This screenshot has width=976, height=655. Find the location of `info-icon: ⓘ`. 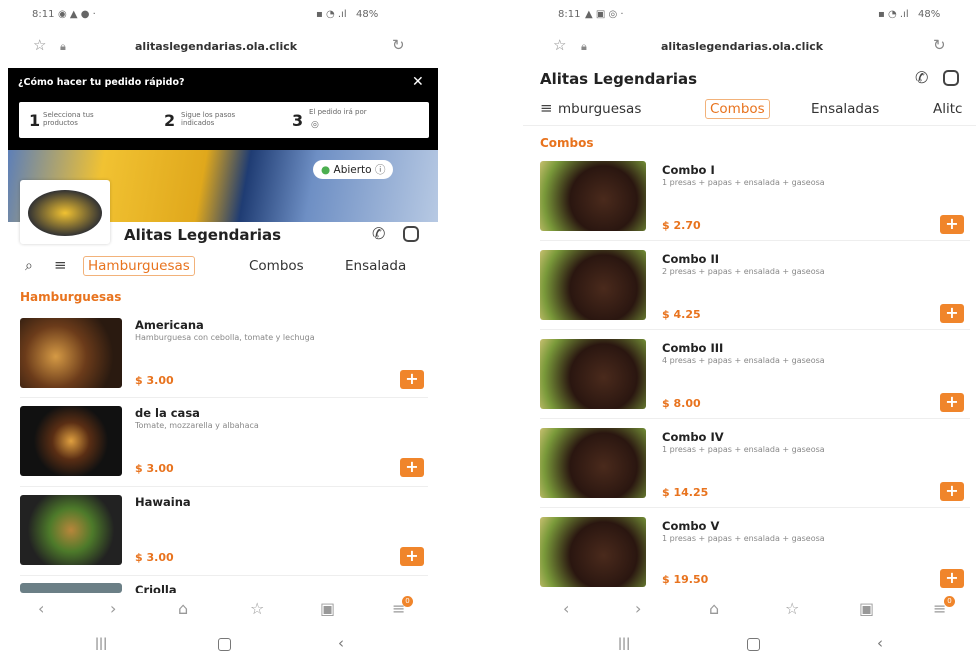

info-icon: ⓘ is located at coordinates (380, 170).